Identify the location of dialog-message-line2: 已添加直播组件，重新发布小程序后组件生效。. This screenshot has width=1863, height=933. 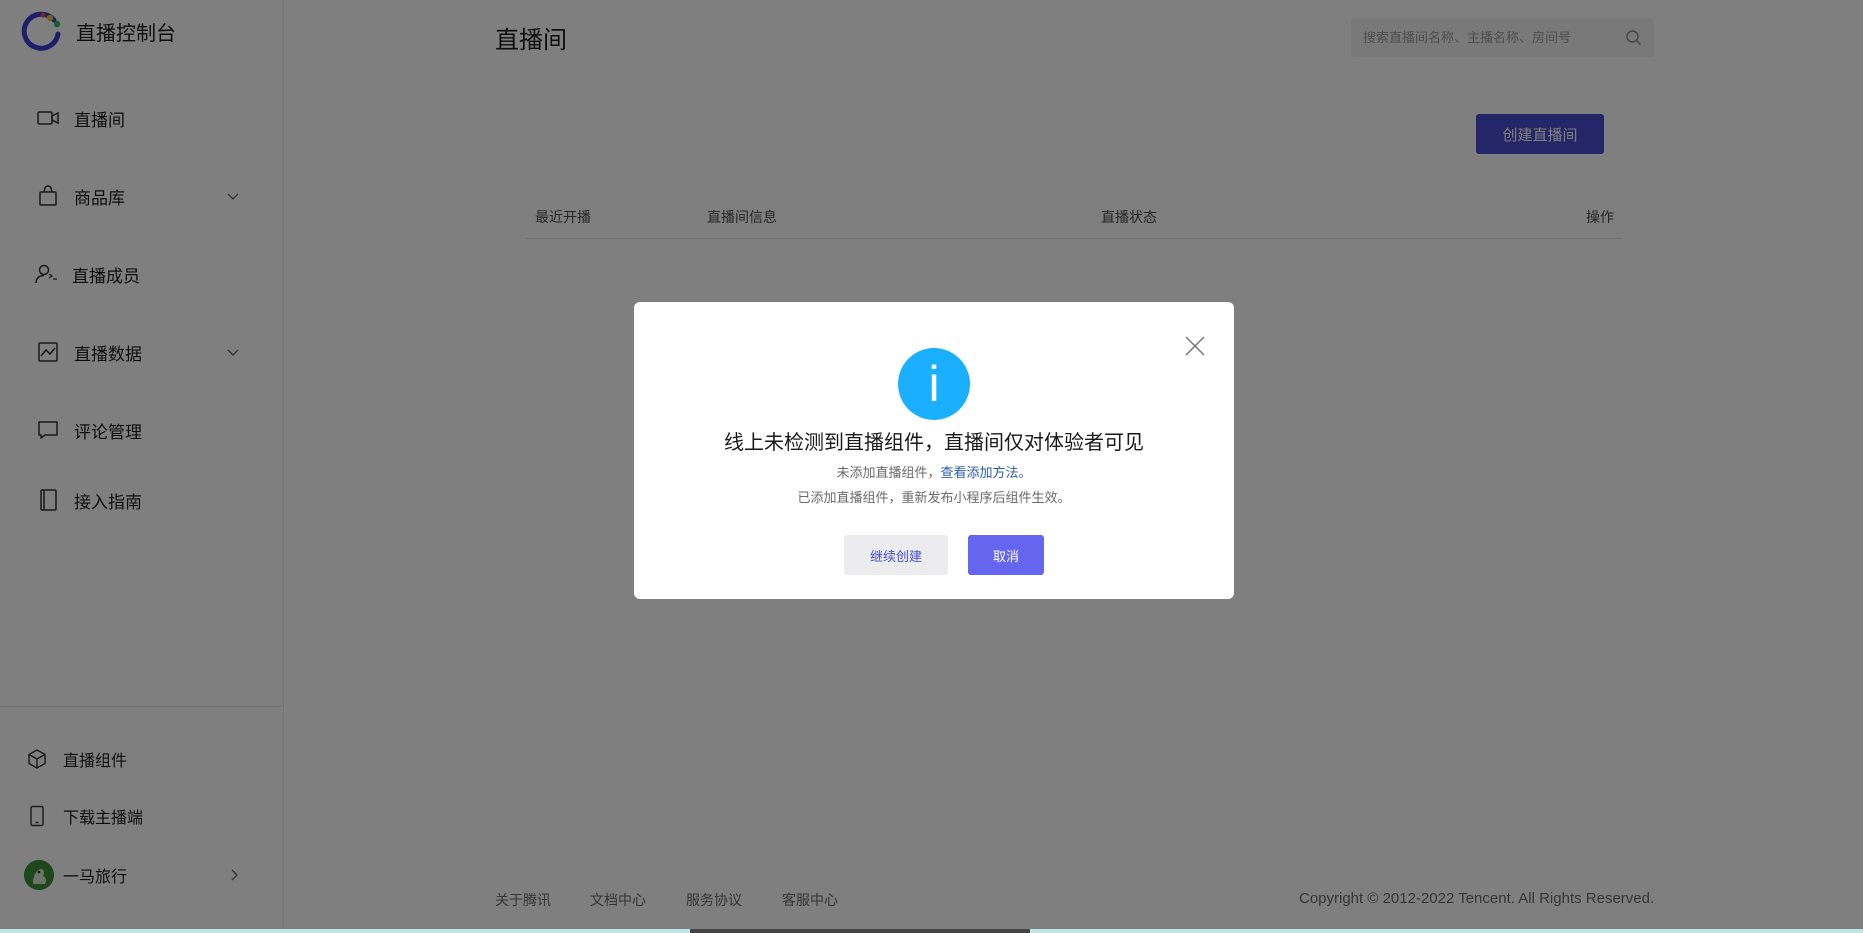
(934, 497).